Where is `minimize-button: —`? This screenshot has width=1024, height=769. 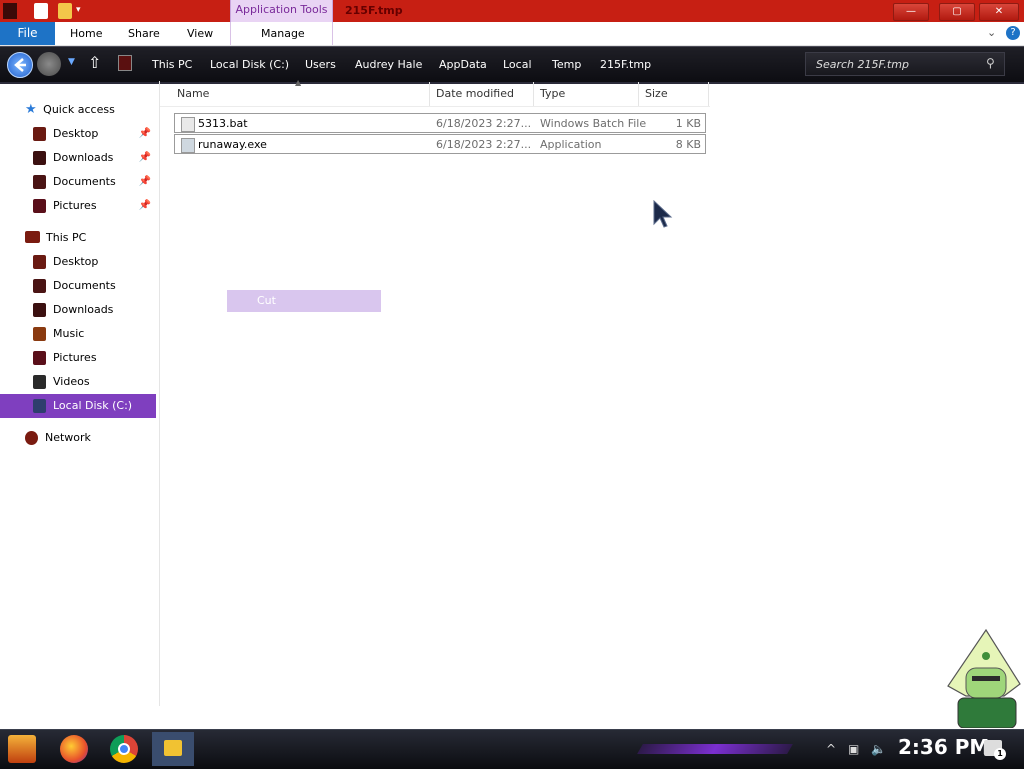
minimize-button: — is located at coordinates (911, 12).